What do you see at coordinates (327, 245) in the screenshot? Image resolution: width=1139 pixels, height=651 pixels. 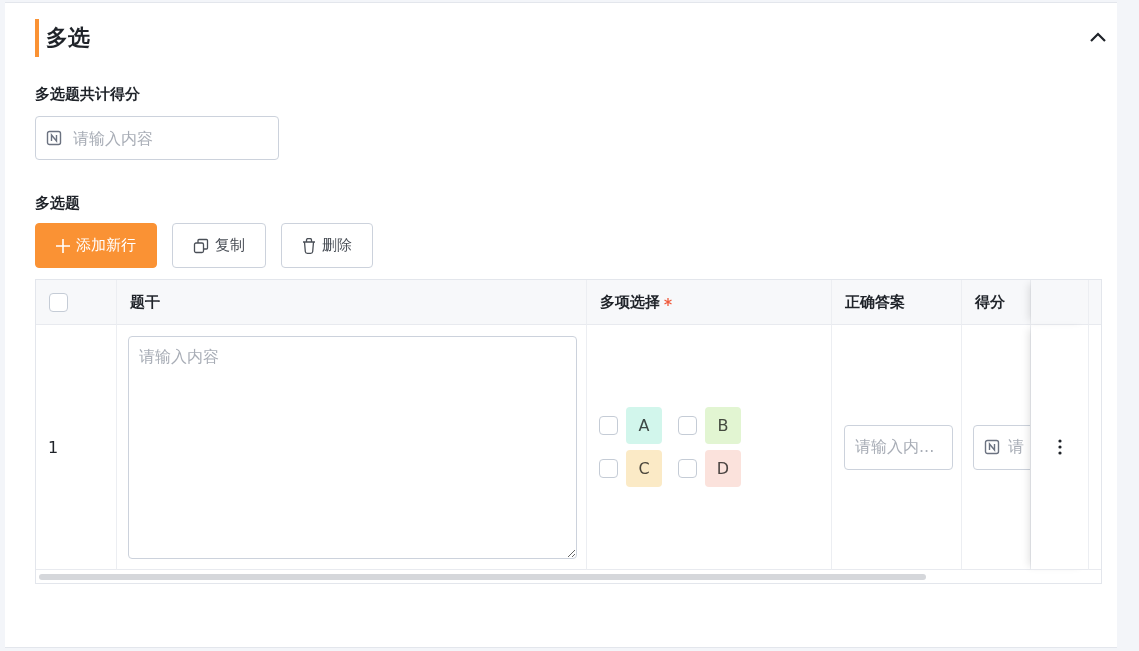 I see `delete-button: 删除` at bounding box center [327, 245].